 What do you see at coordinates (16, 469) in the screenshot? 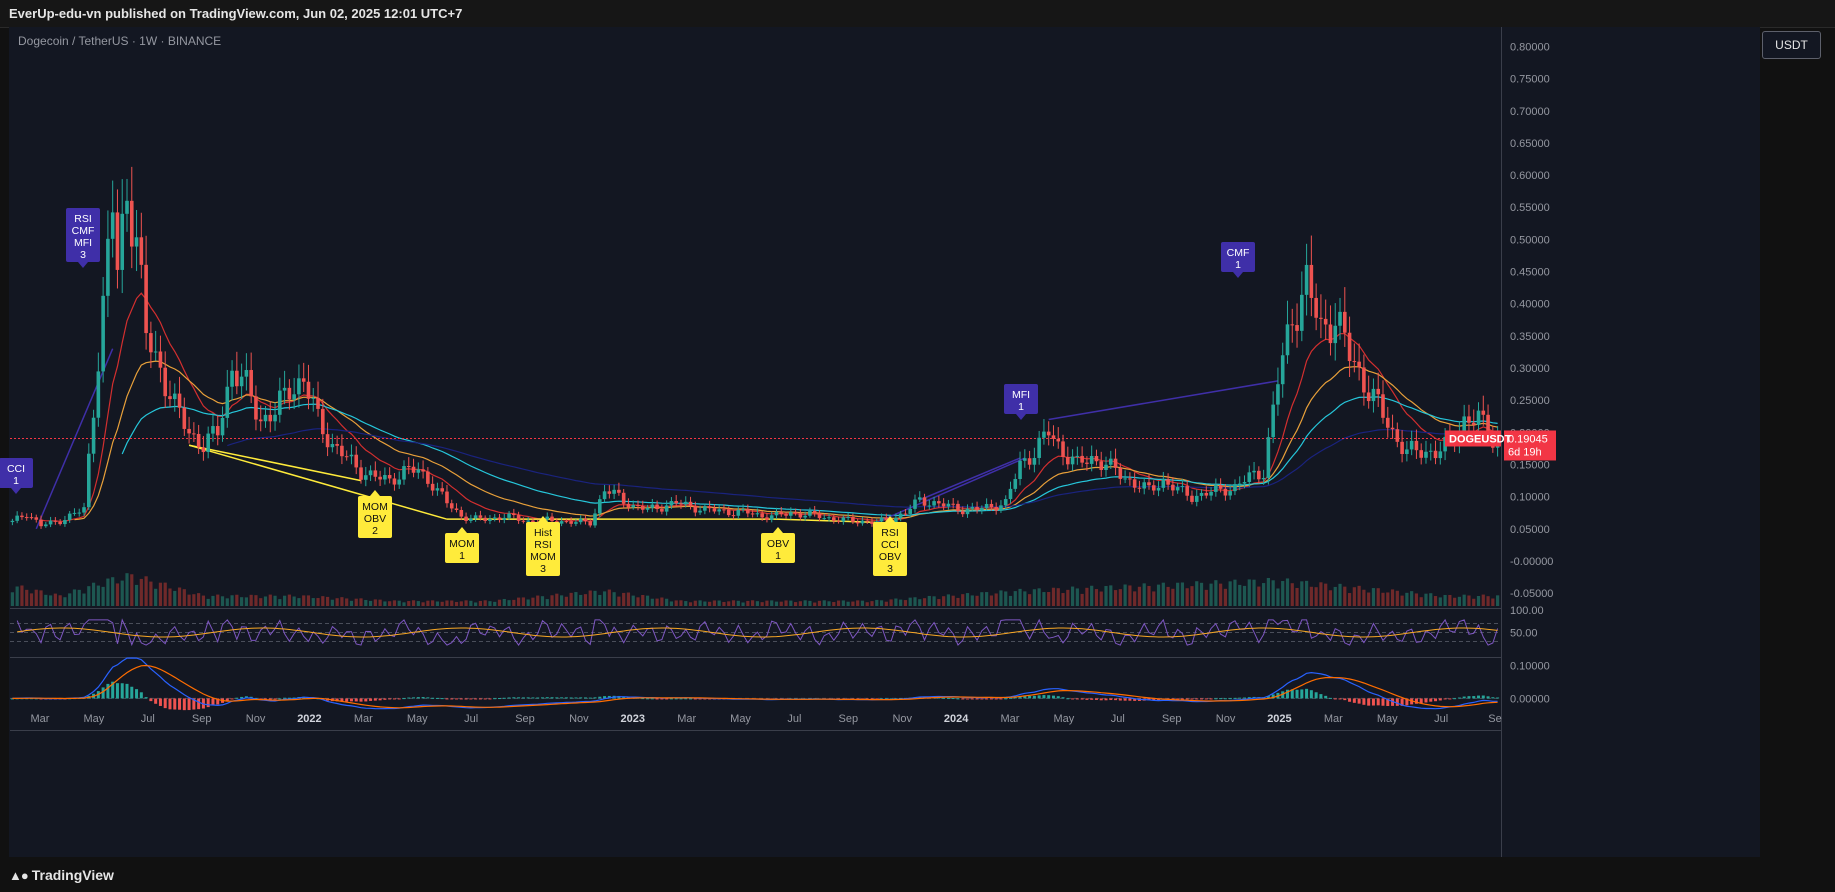
I see `signal-text: CCI` at bounding box center [16, 469].